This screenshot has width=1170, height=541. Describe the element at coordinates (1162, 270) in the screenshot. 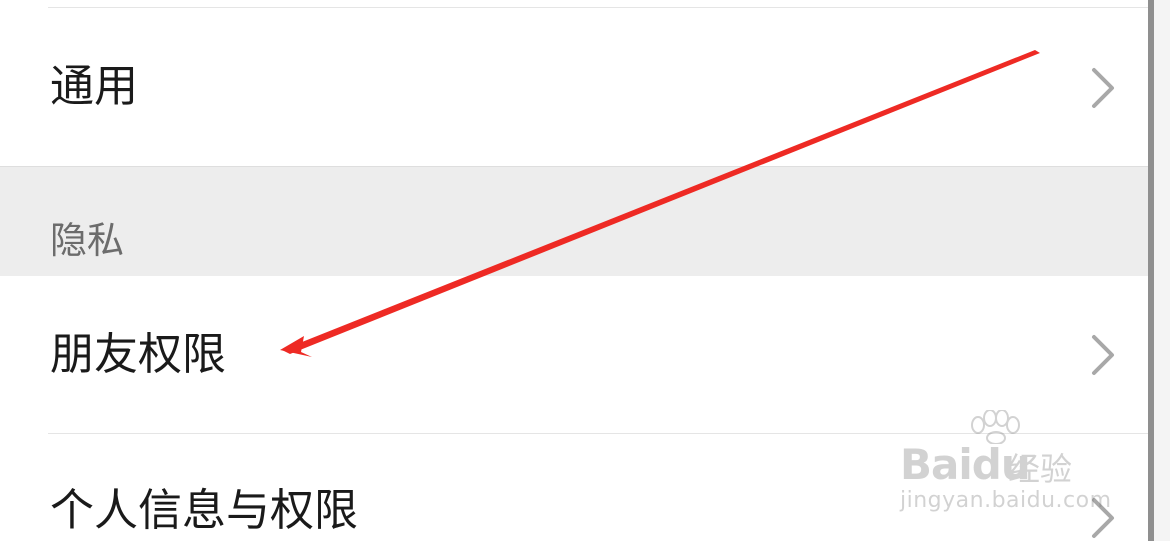

I see `scrollbar-track` at that location.